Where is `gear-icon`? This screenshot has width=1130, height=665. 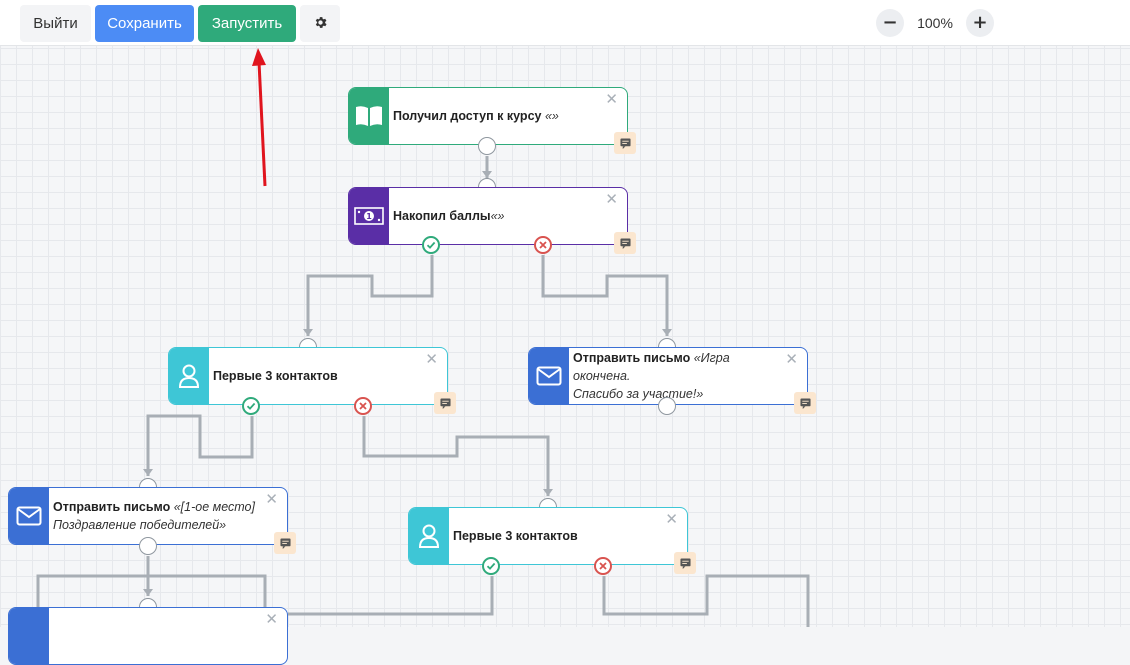 gear-icon is located at coordinates (321, 22).